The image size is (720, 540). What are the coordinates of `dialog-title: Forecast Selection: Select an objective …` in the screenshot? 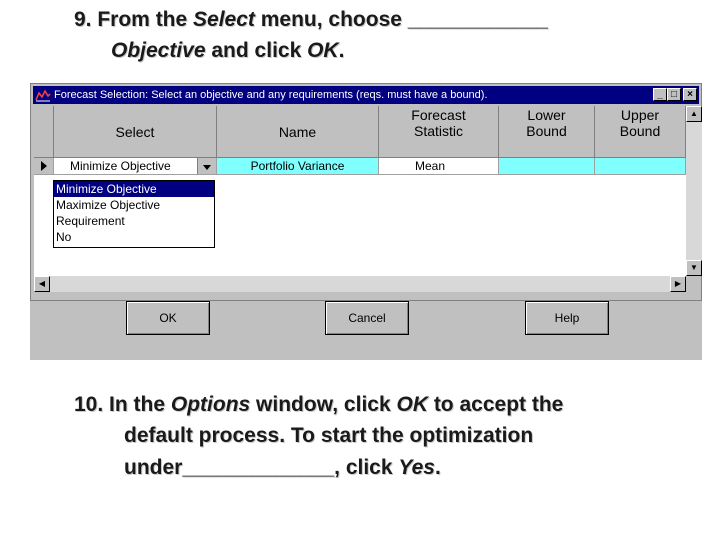 It's located at (271, 95).